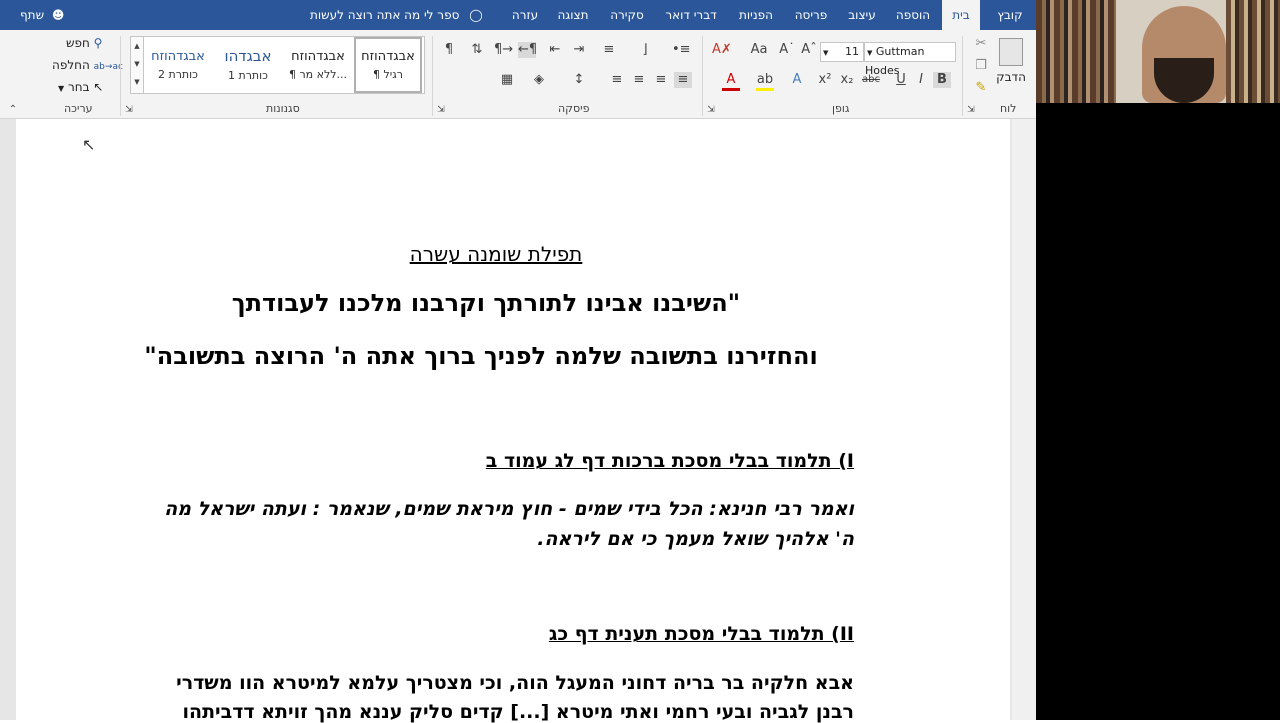 The image size is (1280, 723). Describe the element at coordinates (61, 88) in the screenshot. I see `dropdown-arrow-icon: ▼` at that location.